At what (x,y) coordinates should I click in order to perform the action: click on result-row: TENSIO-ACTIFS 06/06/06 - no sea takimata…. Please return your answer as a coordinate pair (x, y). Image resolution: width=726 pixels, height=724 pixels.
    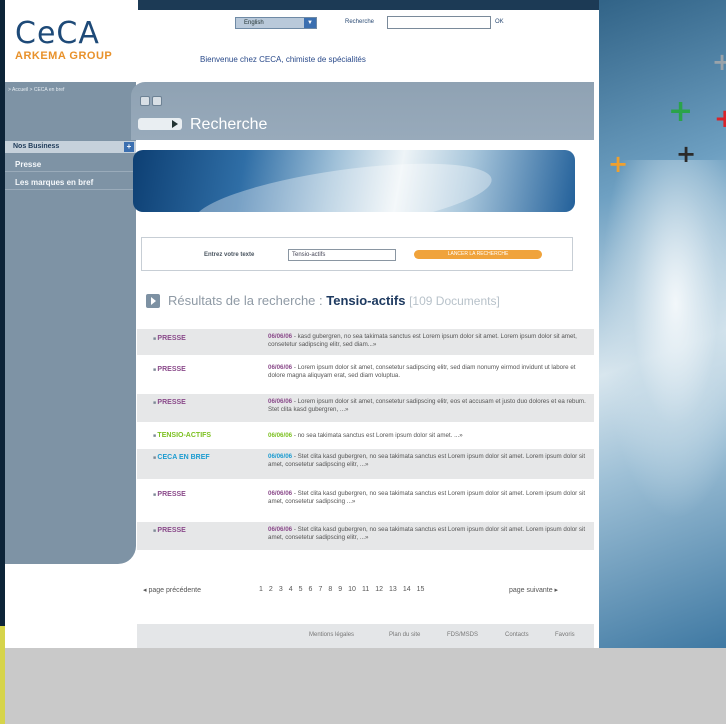
    Looking at the image, I should click on (365, 437).